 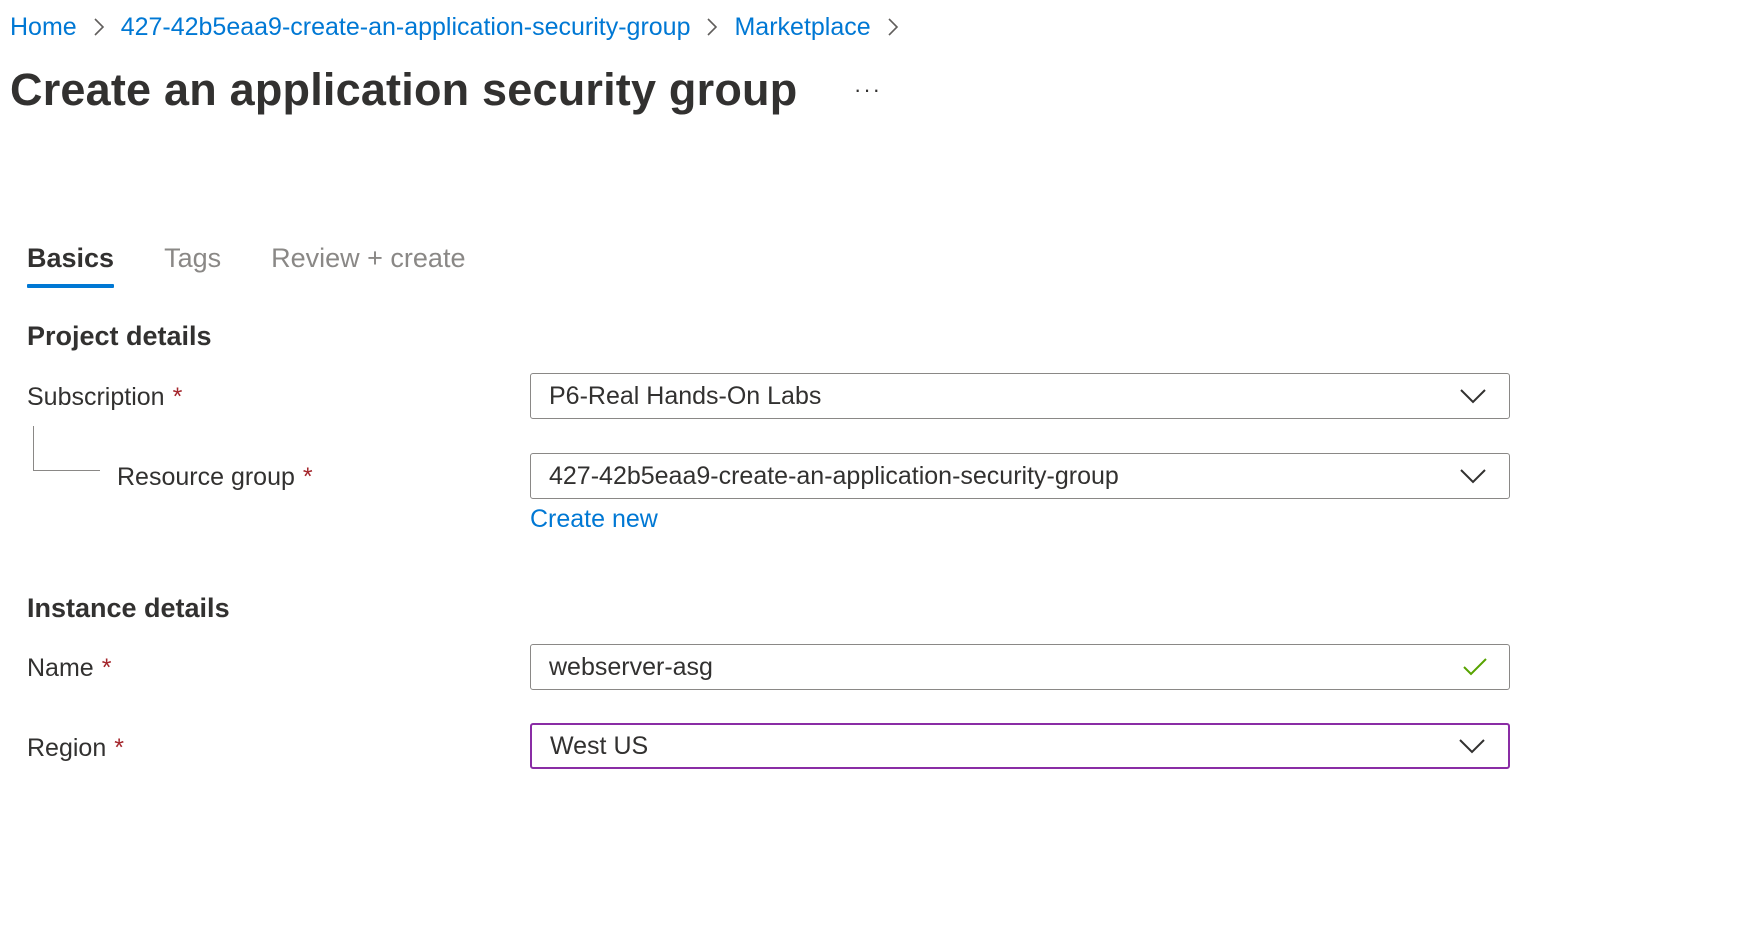 I want to click on name-field, so click(x=1020, y=667).